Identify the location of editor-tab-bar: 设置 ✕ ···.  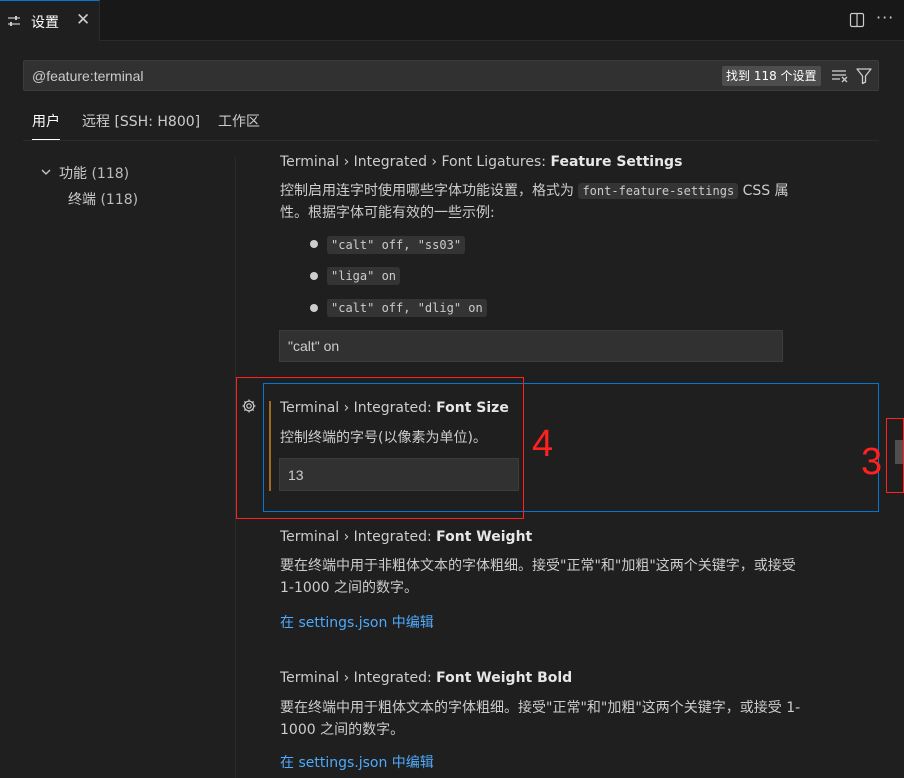
(452, 20).